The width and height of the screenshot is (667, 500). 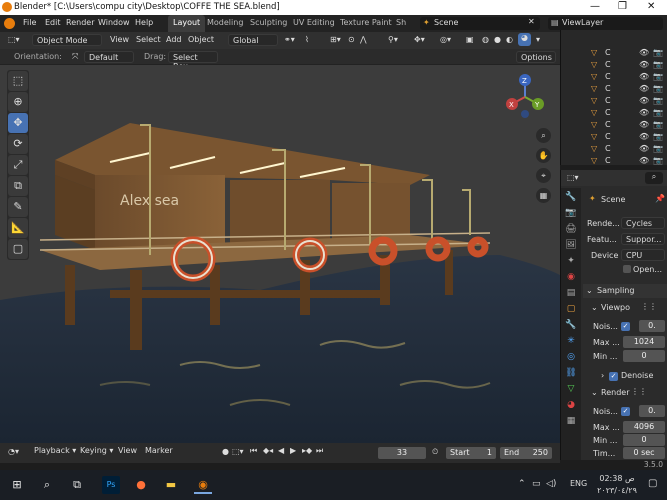 I want to click on menu-select: Select, so click(x=148, y=39).